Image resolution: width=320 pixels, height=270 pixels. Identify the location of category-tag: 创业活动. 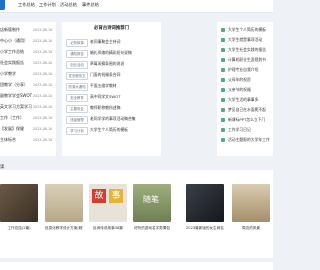
(77, 64).